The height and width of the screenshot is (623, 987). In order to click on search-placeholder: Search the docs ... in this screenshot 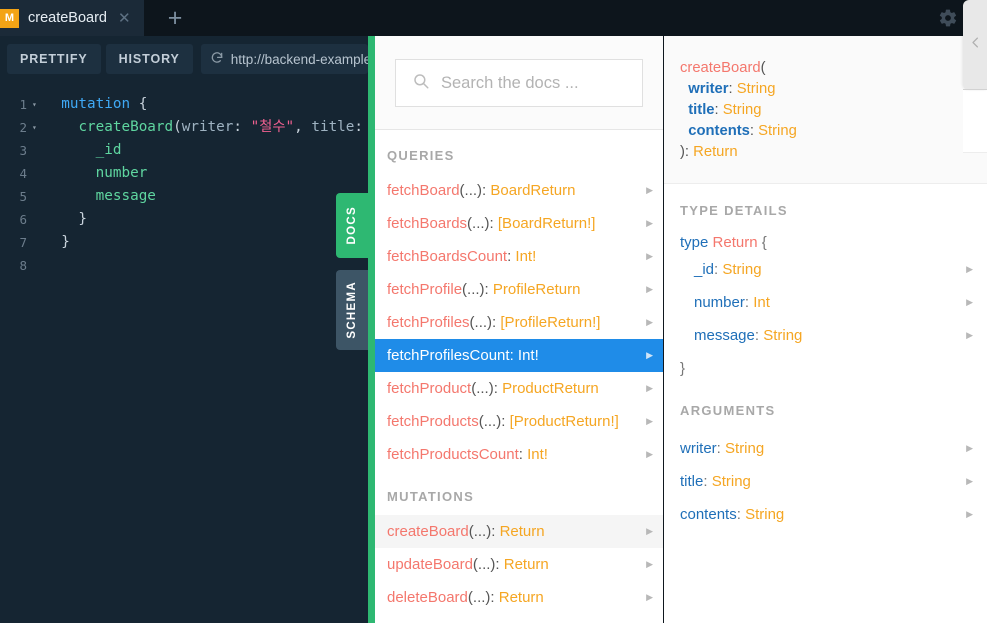, I will do `click(510, 82)`.